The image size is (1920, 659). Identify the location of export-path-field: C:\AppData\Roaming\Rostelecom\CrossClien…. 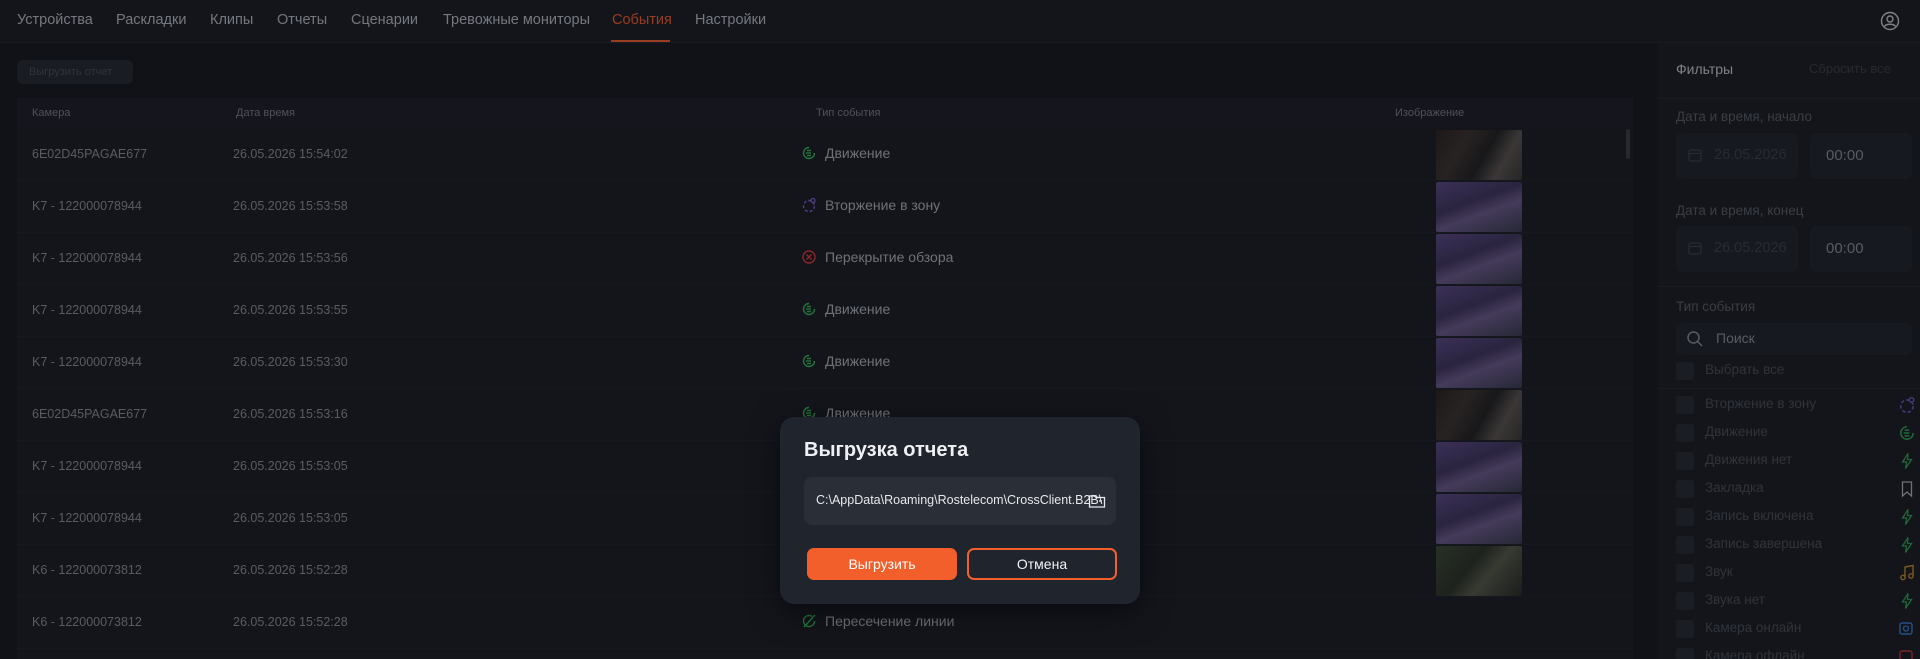
(960, 501).